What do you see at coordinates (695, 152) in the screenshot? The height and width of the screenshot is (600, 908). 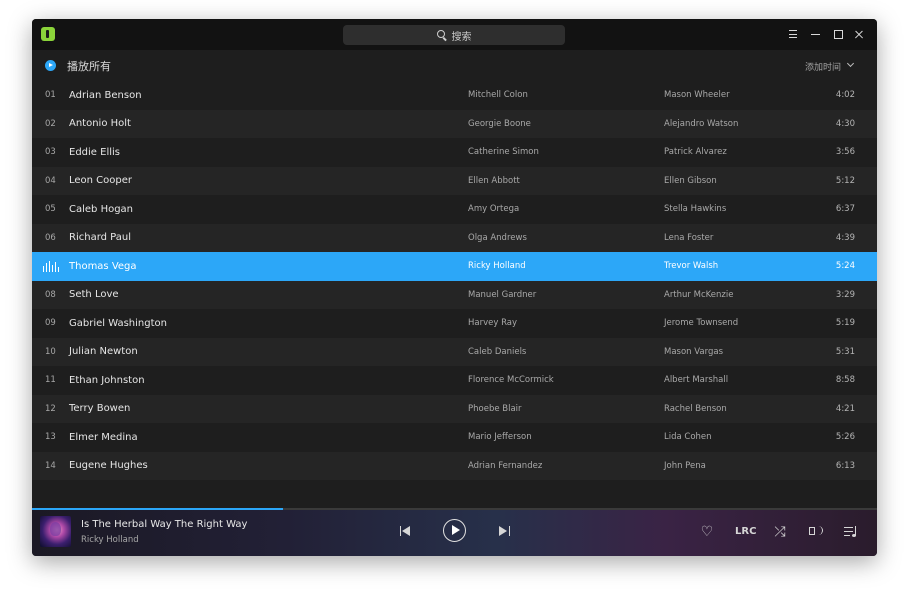 I see `track-album: Patrick Alvarez` at bounding box center [695, 152].